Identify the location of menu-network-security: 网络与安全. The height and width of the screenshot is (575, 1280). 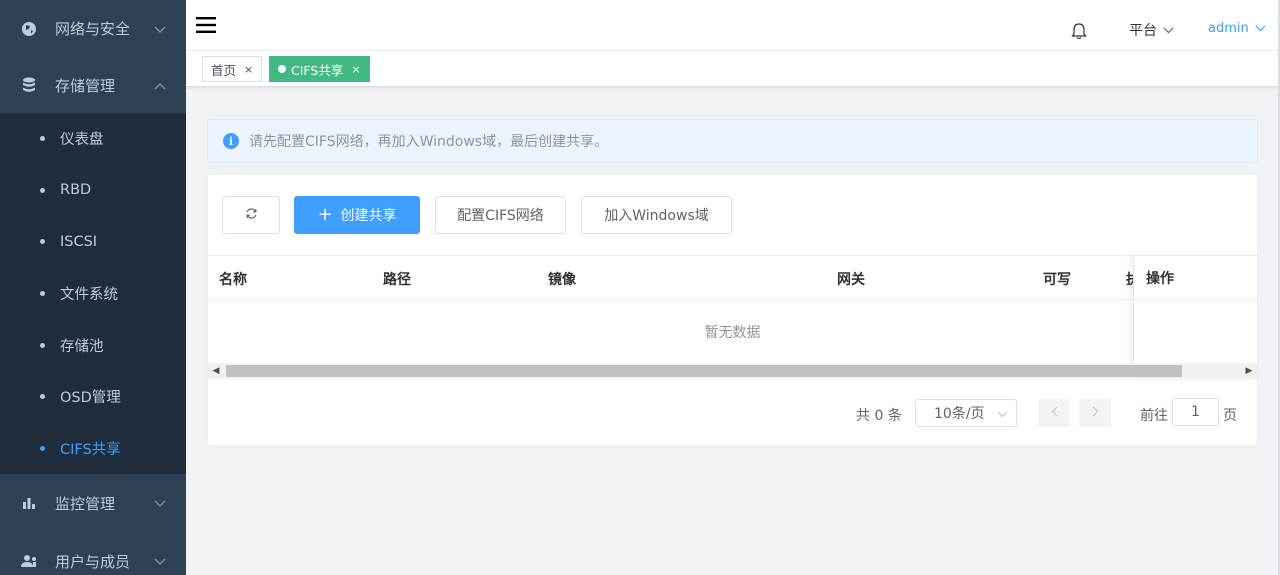
(93, 28).